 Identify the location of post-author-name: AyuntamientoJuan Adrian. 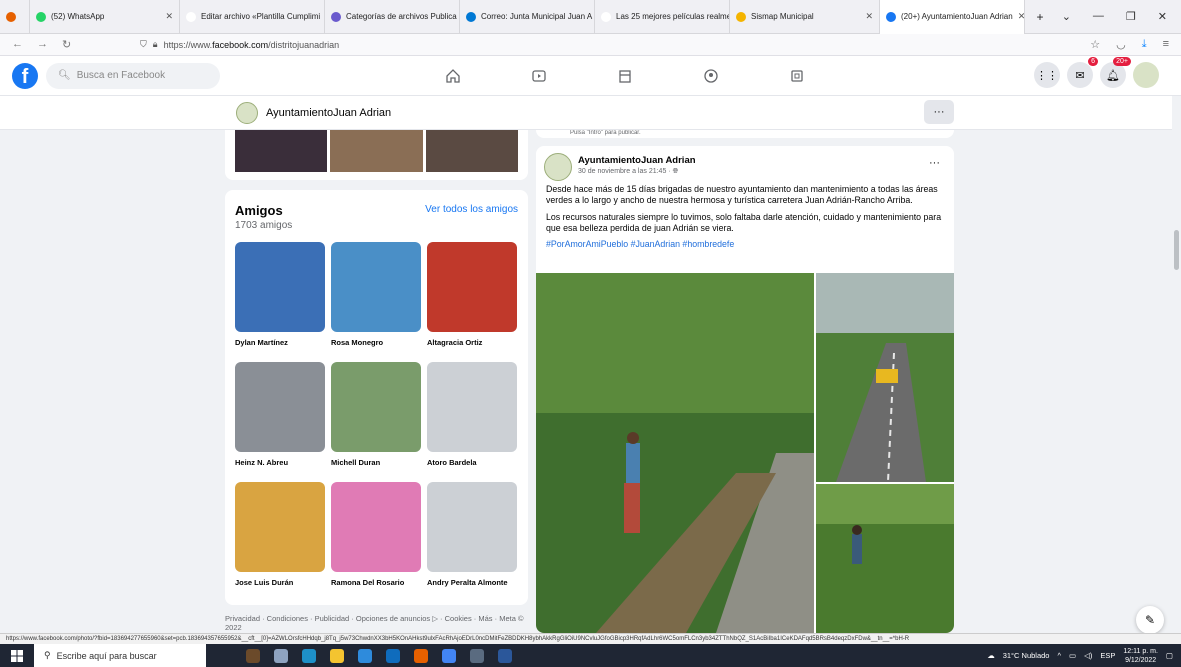
(637, 160).